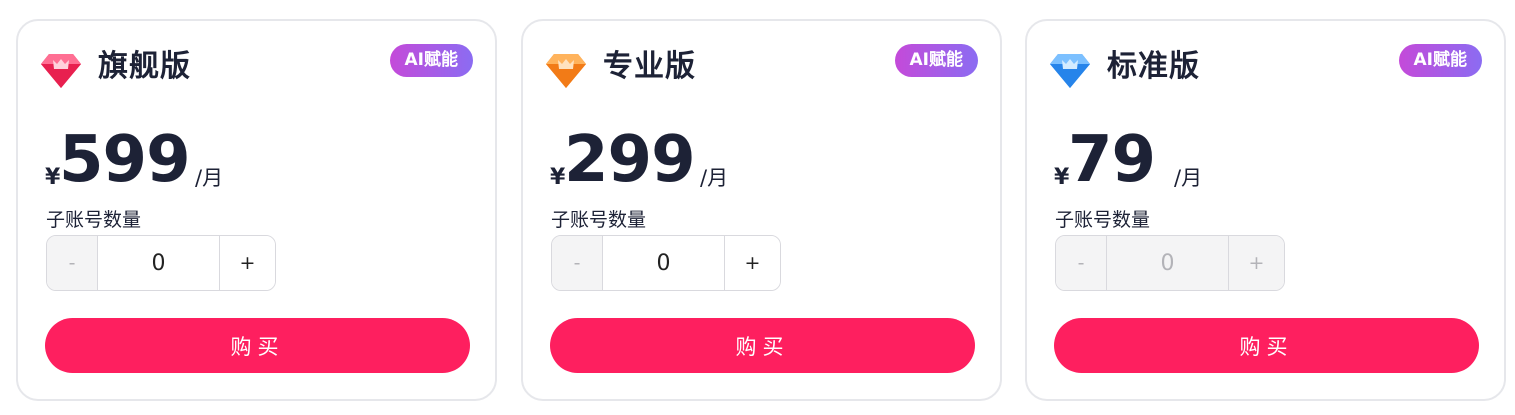  What do you see at coordinates (566, 71) in the screenshot?
I see `orange-gem-icon` at bounding box center [566, 71].